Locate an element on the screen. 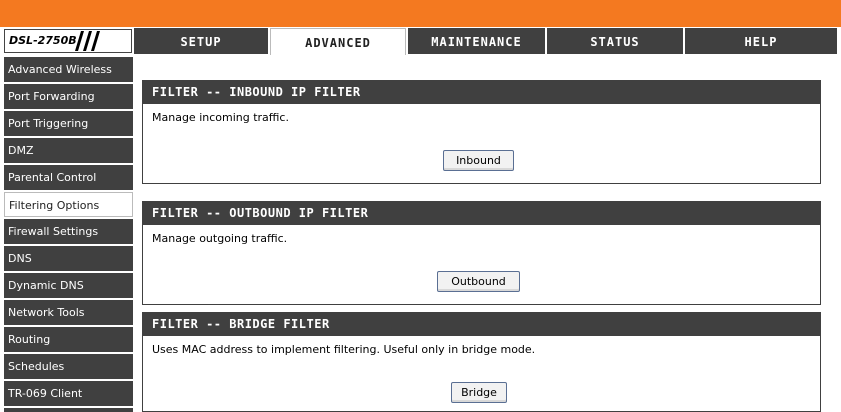 The height and width of the screenshot is (412, 841). sidebar-item-dynamic-dns: Dynamic DNS is located at coordinates (68, 285).